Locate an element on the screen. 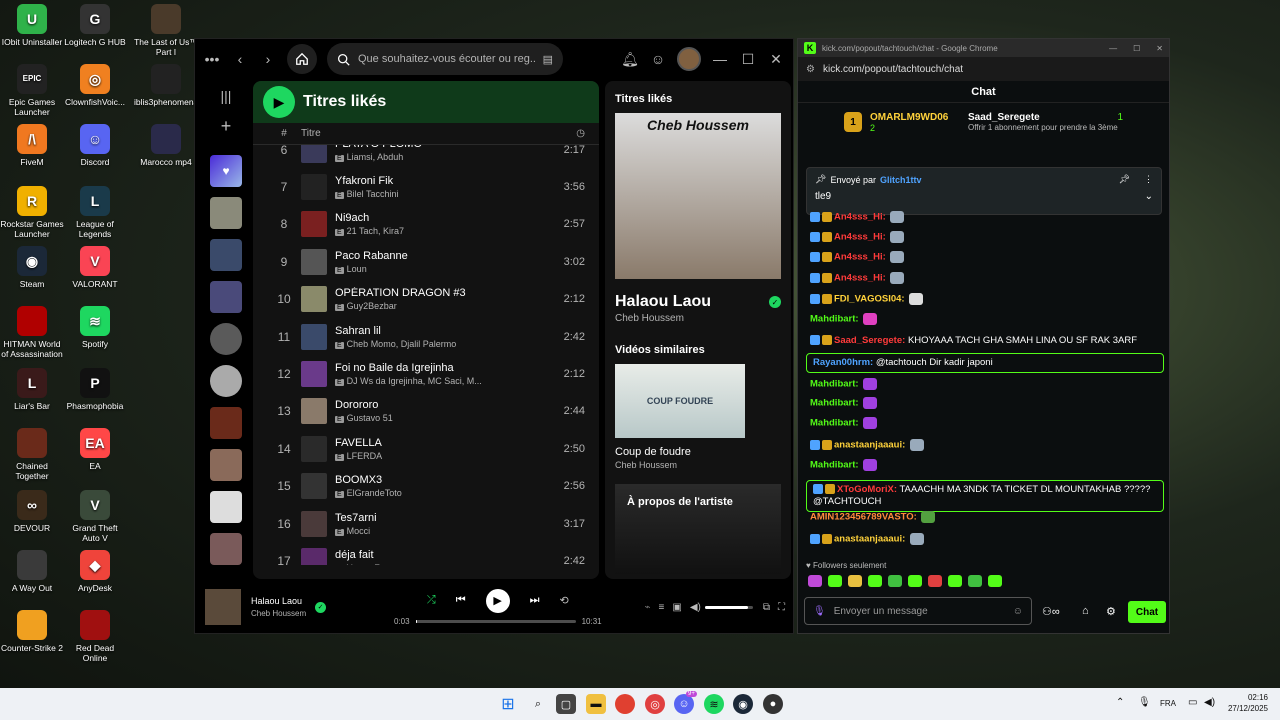 The width and height of the screenshot is (1280, 720). track-row: 14 FAVELLA E LFERDA 2:50 is located at coordinates (426, 448).